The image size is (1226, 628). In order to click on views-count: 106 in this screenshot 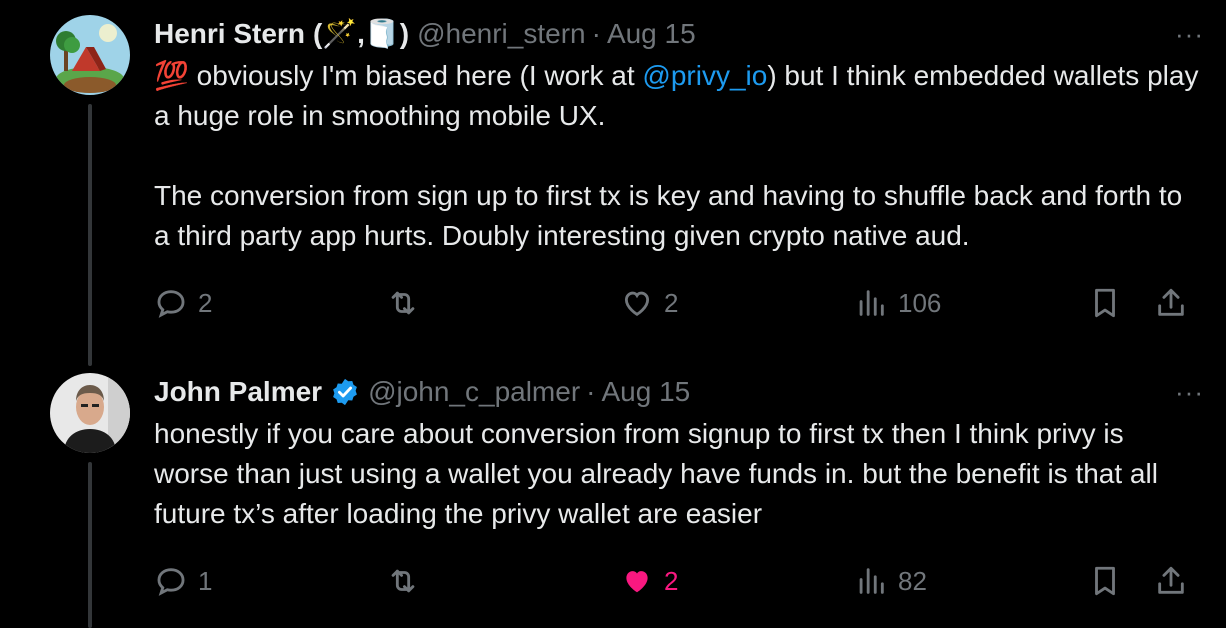, I will do `click(920, 302)`.